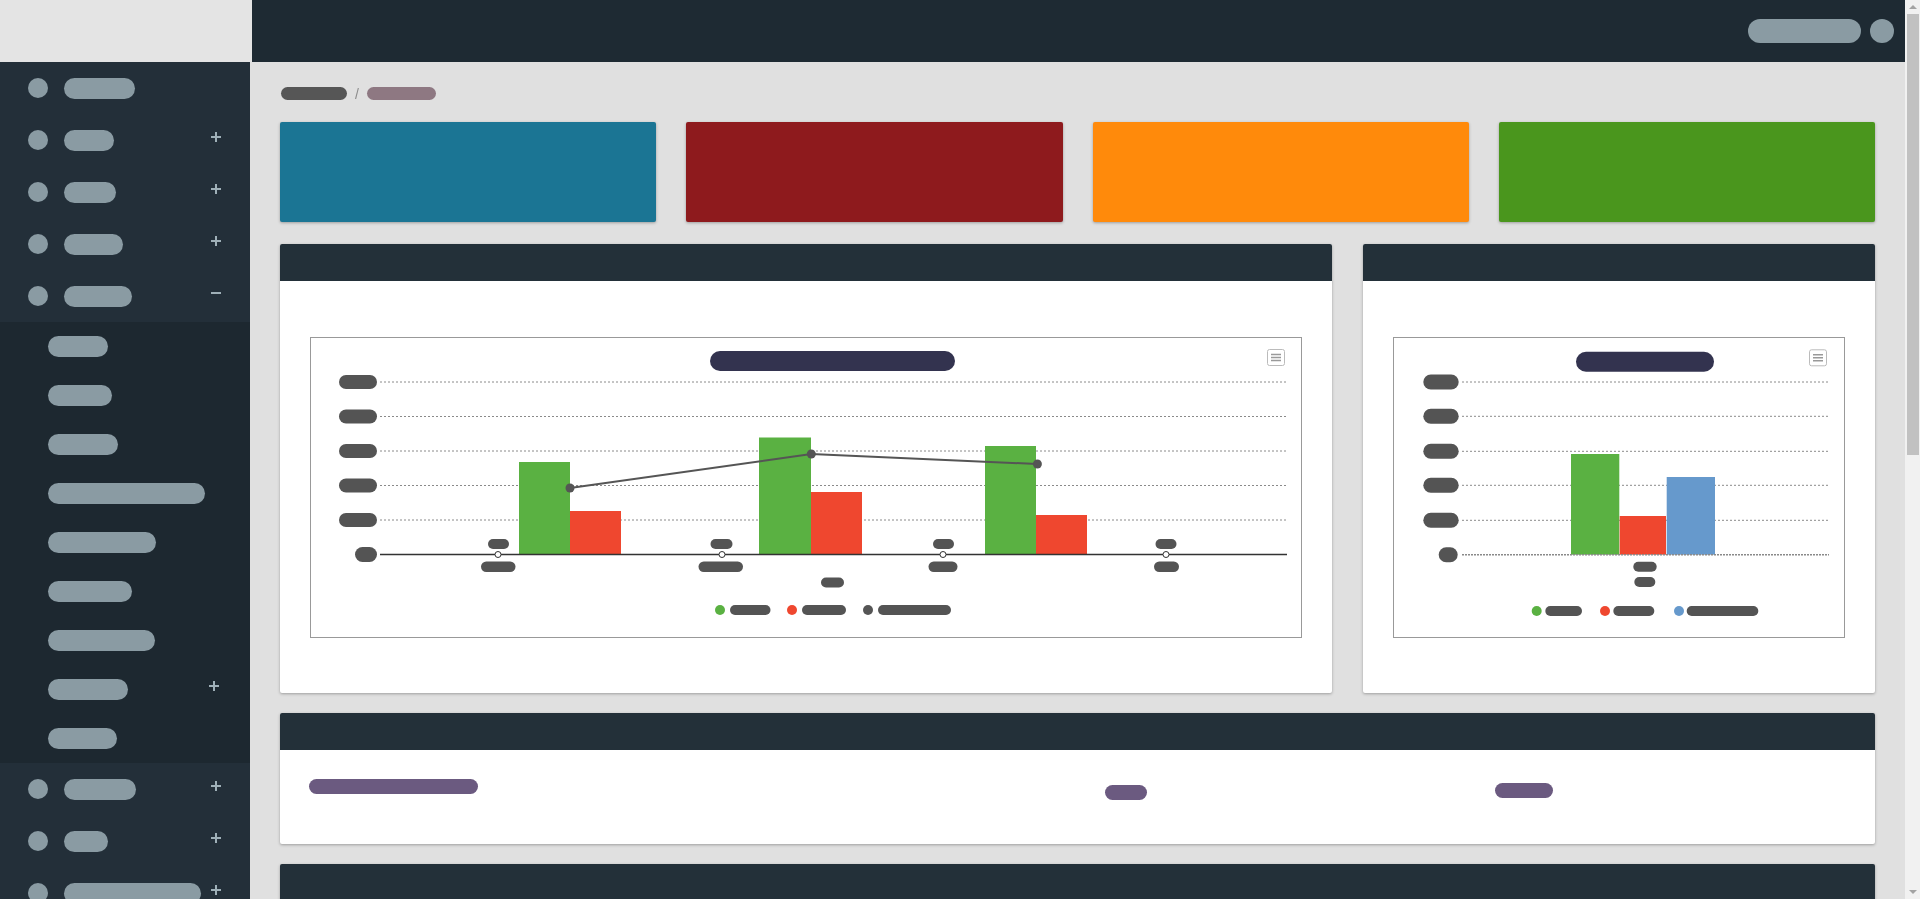  I want to click on avatar-icon, so click(1882, 31).